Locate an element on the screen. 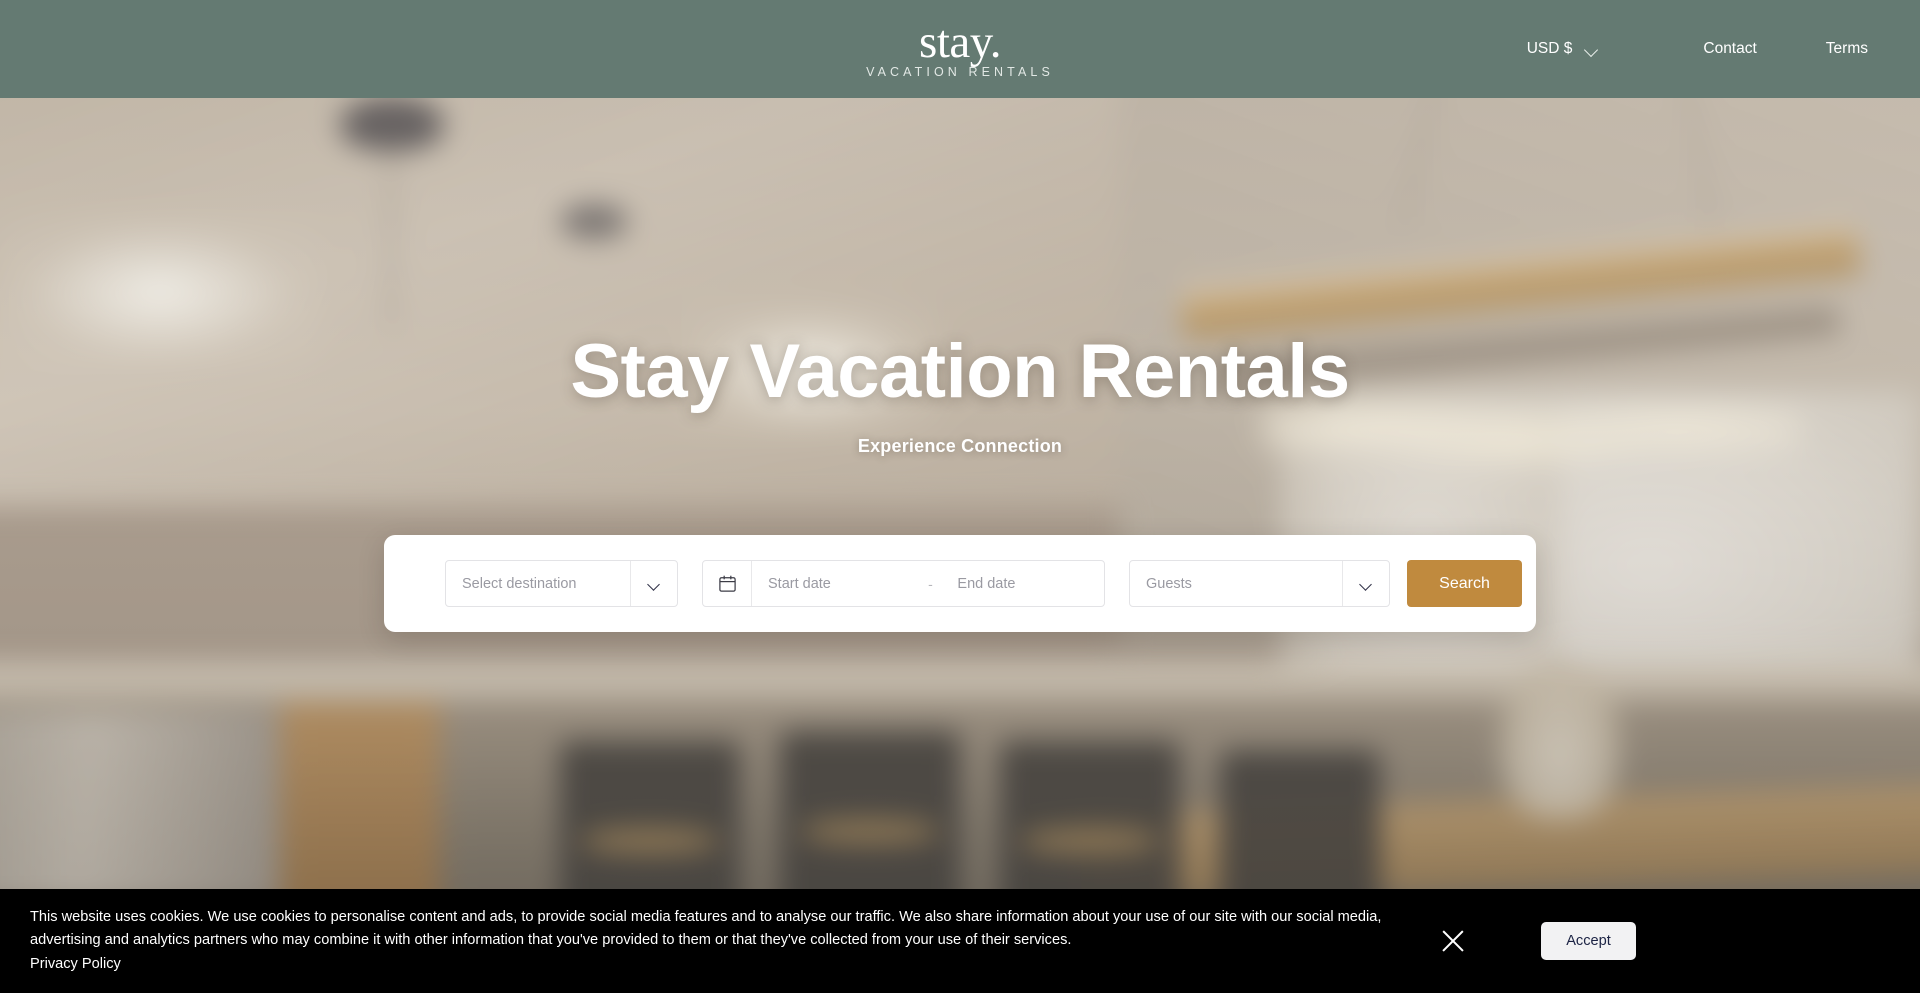 The height and width of the screenshot is (993, 1920). nav-link-contact: Contact is located at coordinates (1729, 49).